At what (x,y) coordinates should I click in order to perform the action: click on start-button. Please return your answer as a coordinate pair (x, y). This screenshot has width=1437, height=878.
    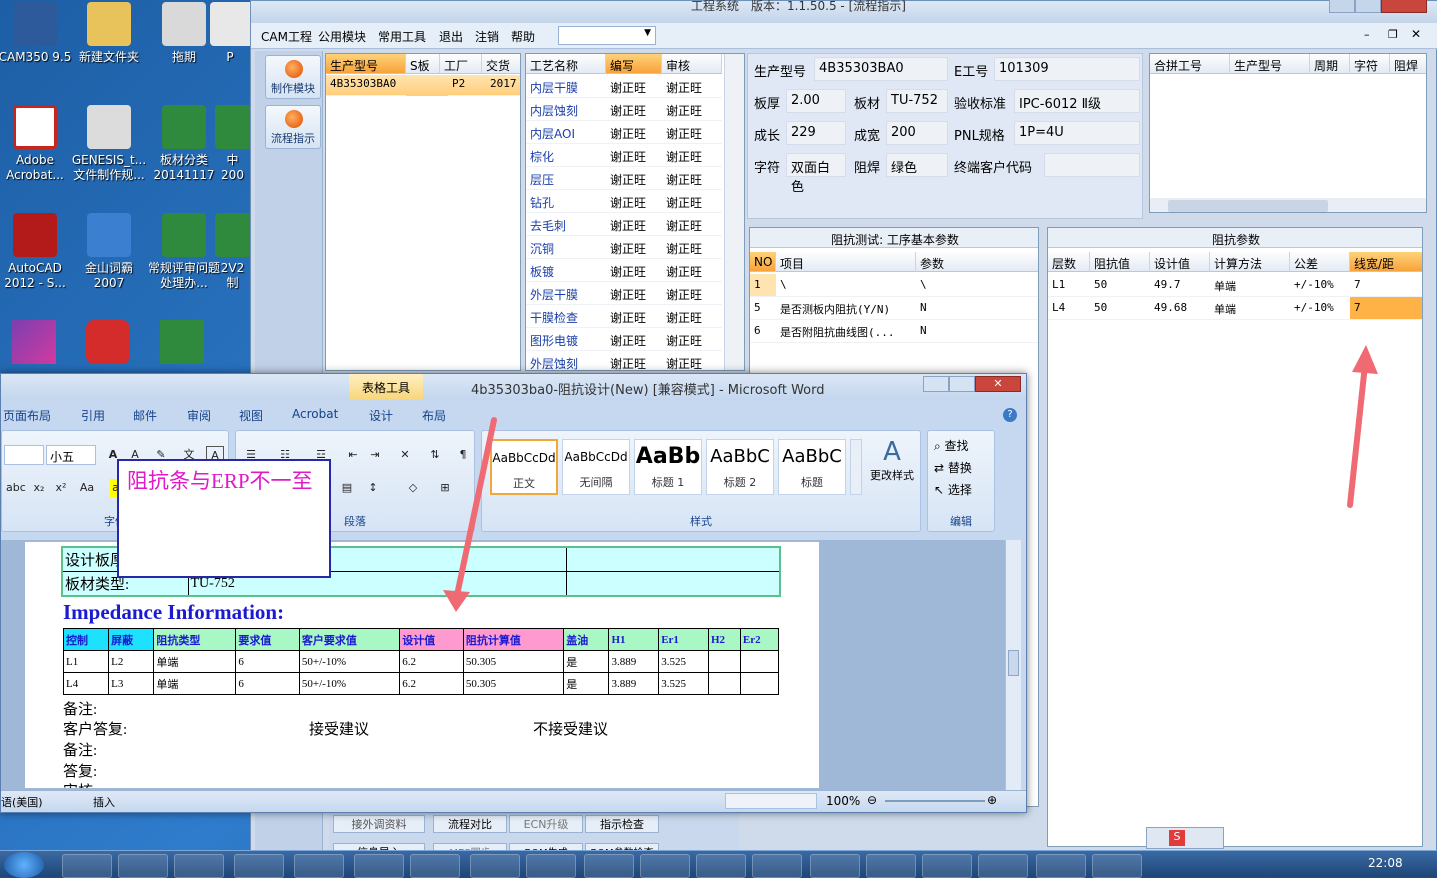
    Looking at the image, I should click on (24, 865).